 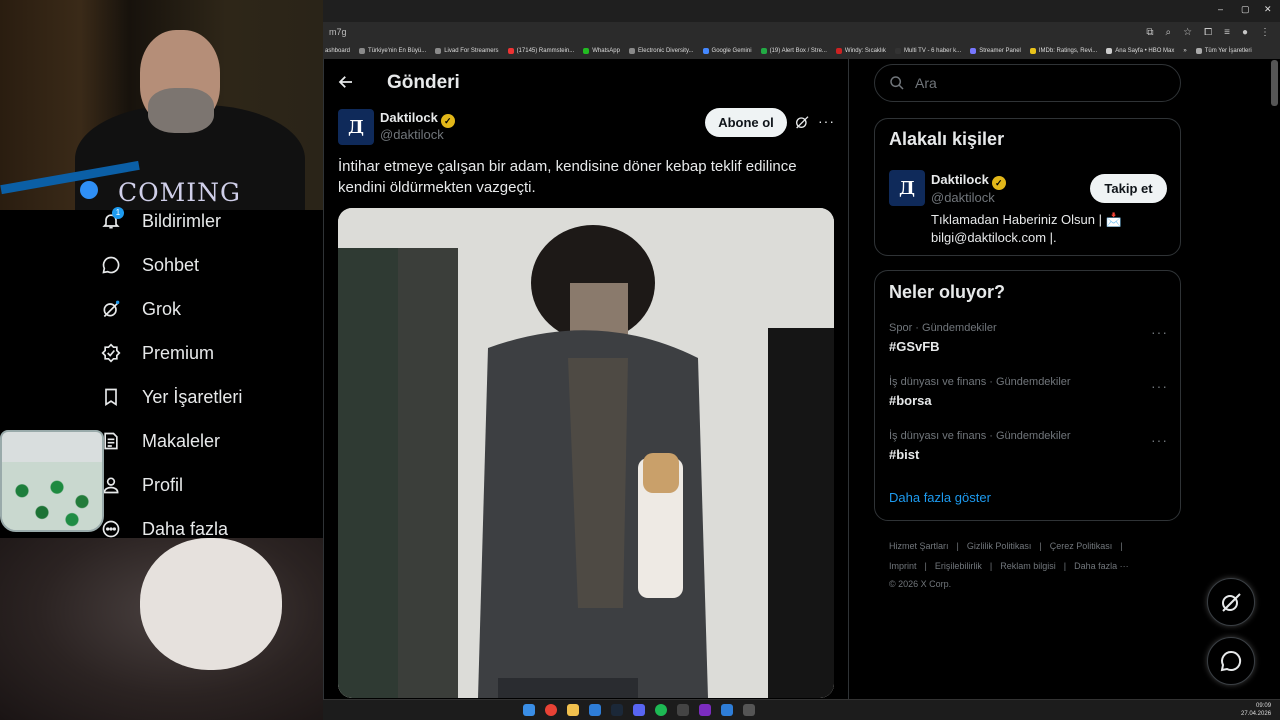 I want to click on author-handle: @daktilock, so click(x=412, y=134).